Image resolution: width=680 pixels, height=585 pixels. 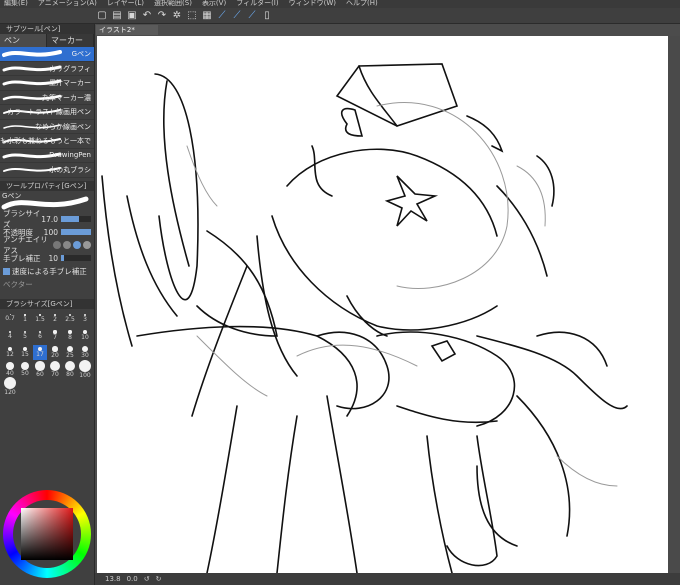 I want to click on brush-label: Gペン, so click(x=81, y=54).